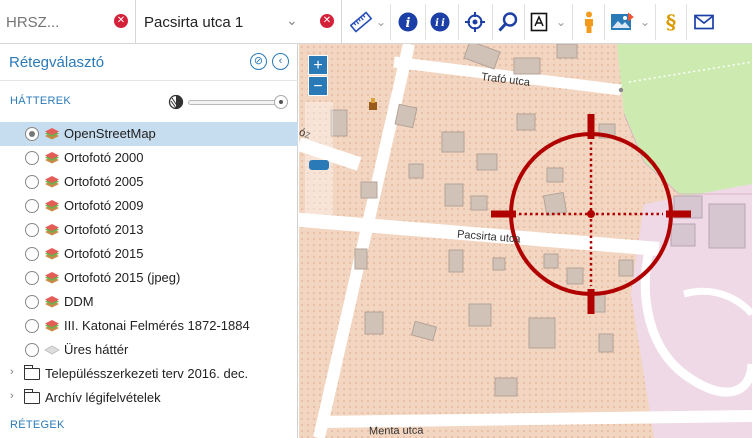  I want to click on empty-layer-icon, so click(52, 350).